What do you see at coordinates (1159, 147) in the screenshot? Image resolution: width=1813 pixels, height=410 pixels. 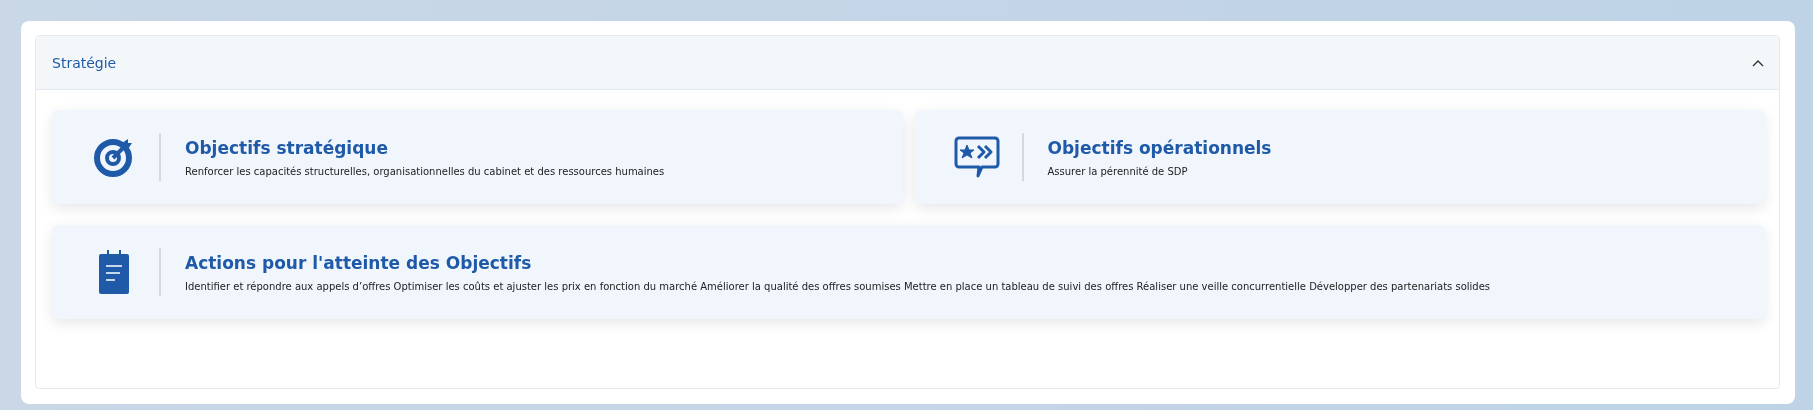 I see `card-title: Objectifs opérationnels` at bounding box center [1159, 147].